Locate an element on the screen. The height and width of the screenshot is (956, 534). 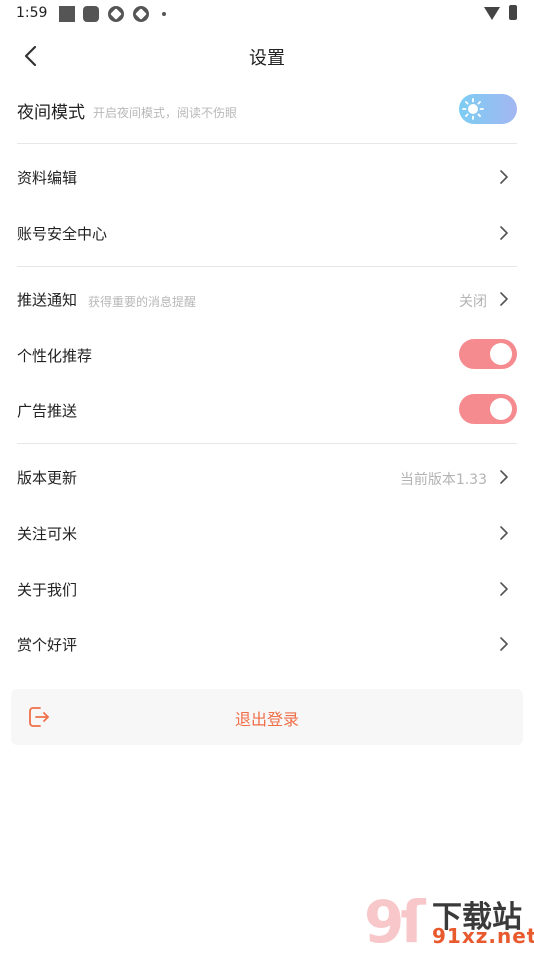
status-bar: 1:59 is located at coordinates (267, 15).